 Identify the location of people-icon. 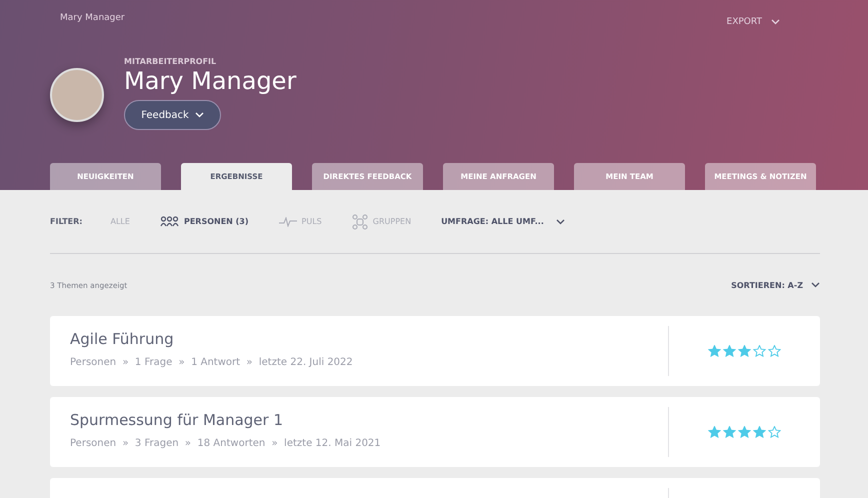
(169, 221).